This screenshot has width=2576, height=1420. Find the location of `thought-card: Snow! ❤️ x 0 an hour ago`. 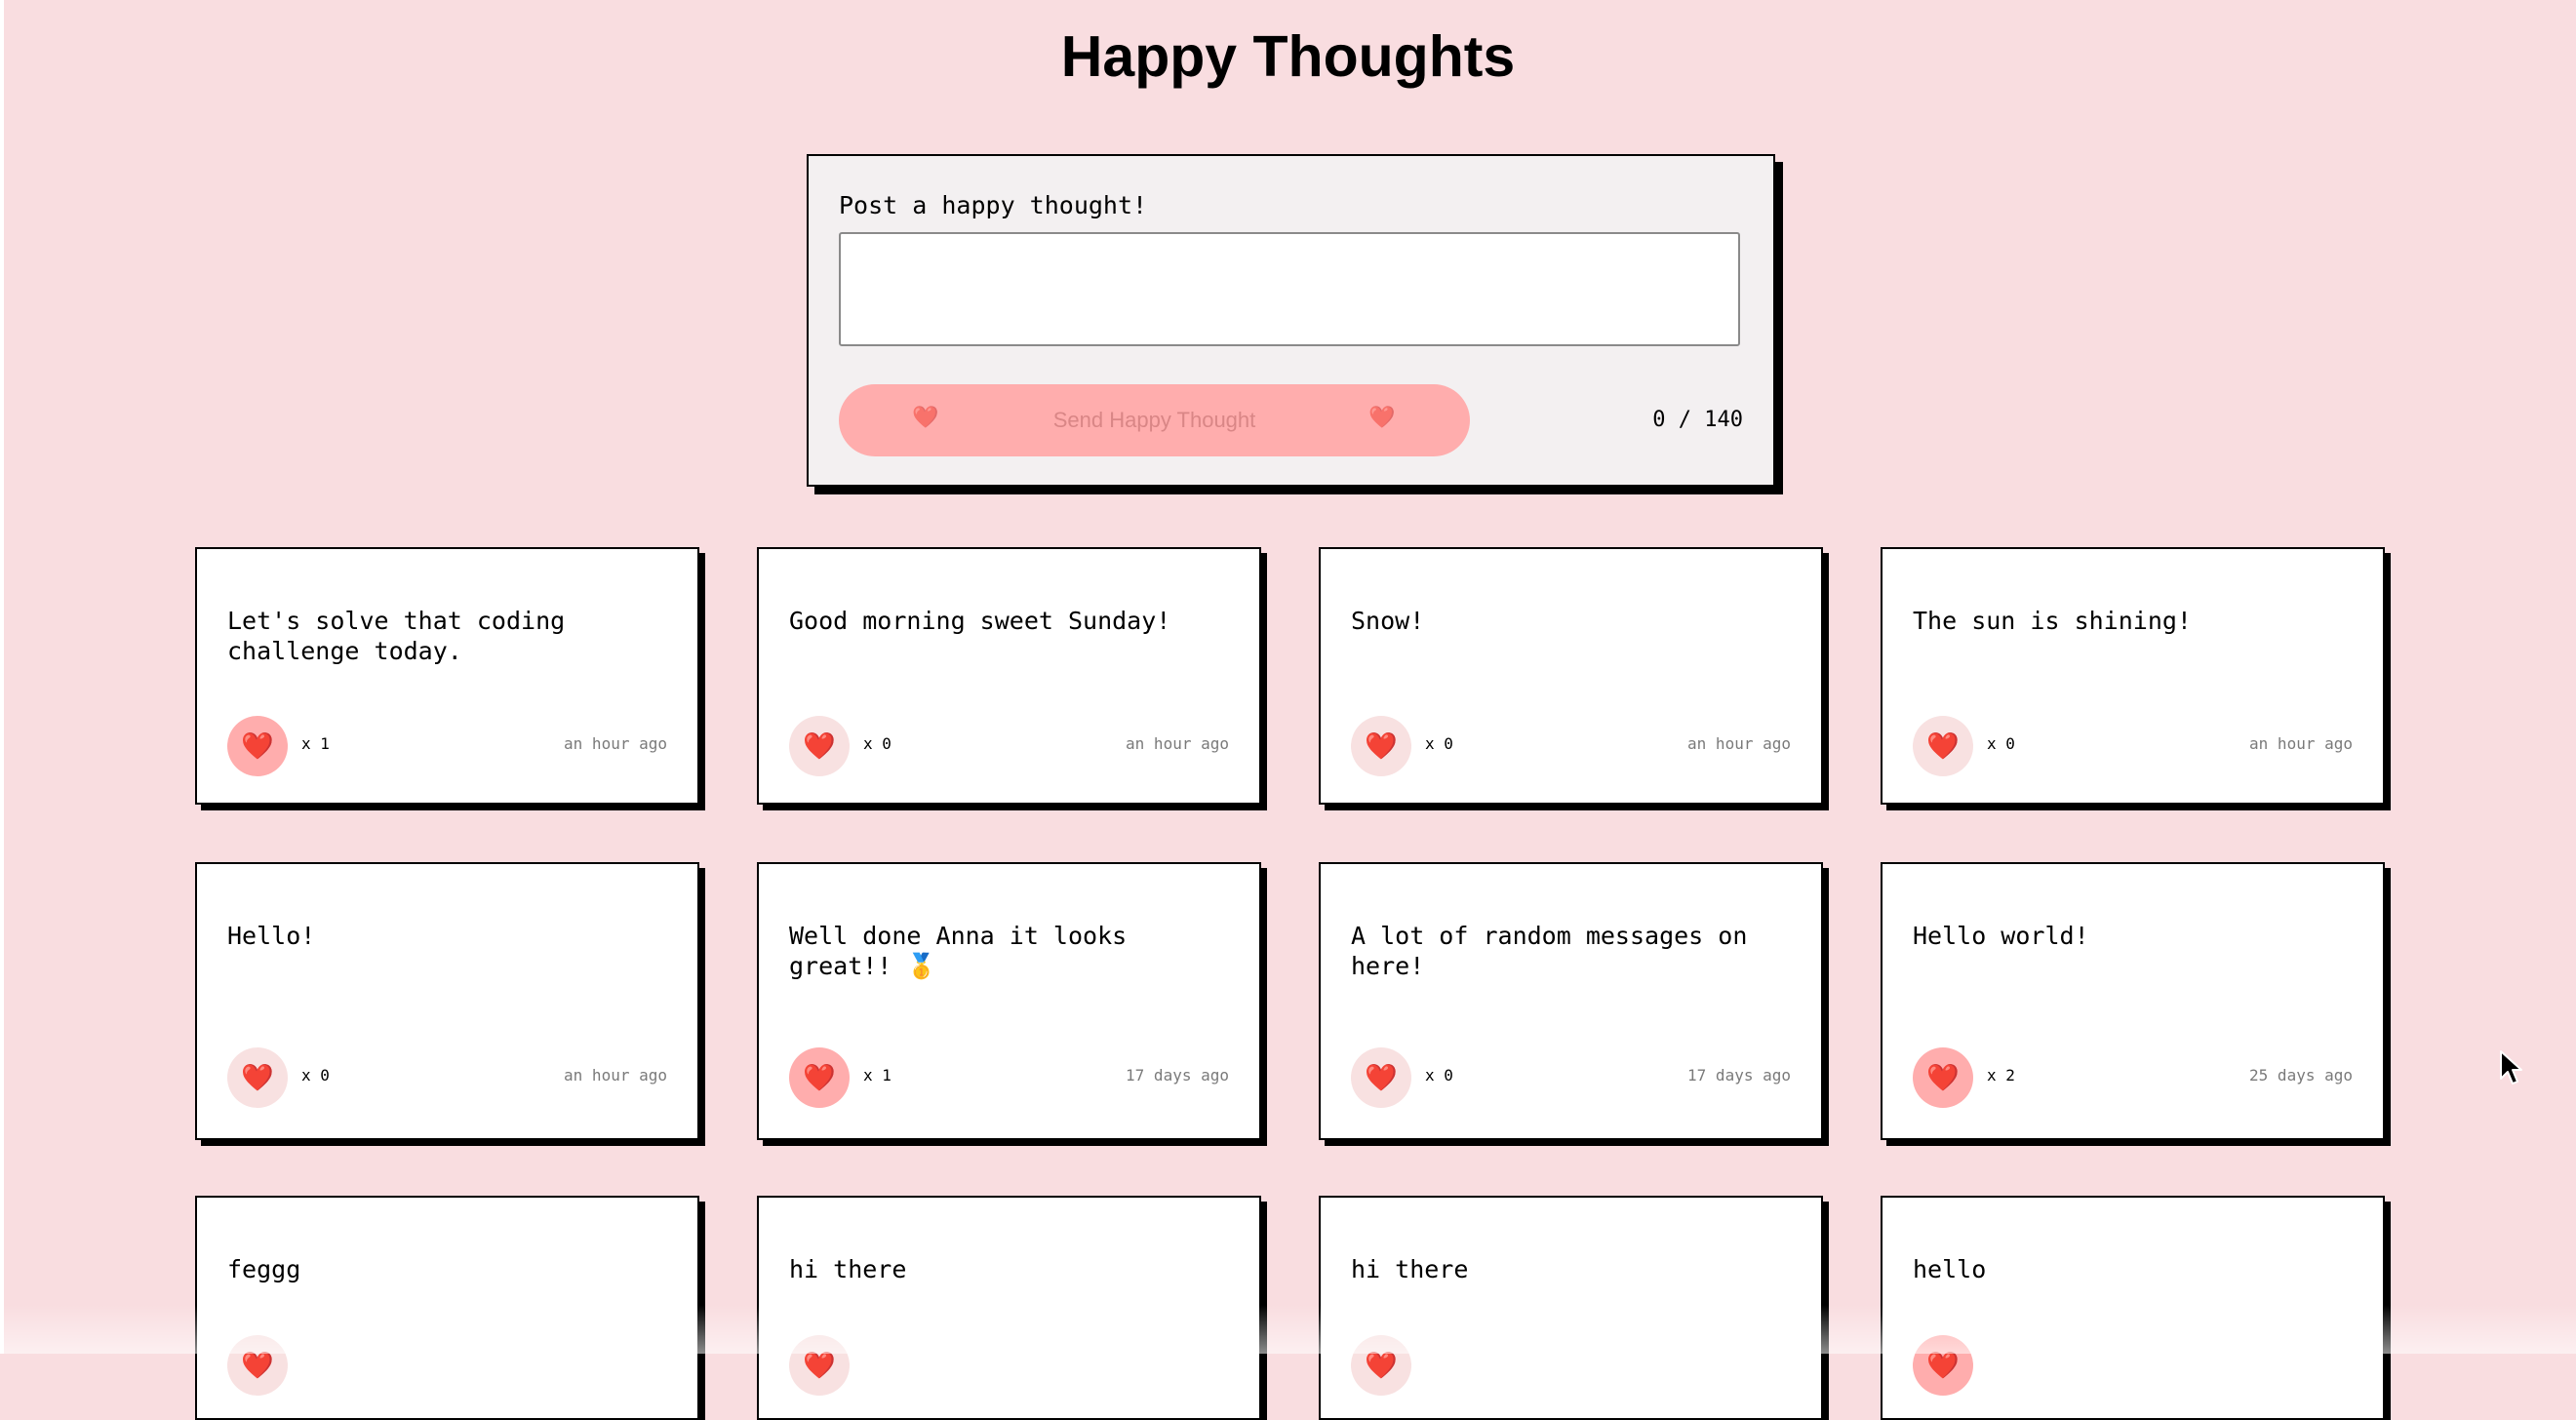

thought-card: Snow! ❤️ x 0 an hour ago is located at coordinates (1571, 676).